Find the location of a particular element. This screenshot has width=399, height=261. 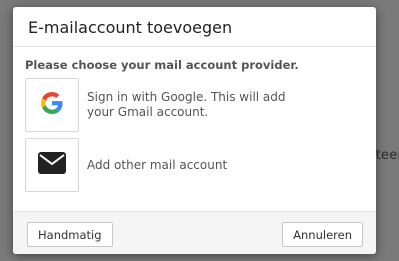

other-mail-option-label: Add other mail account is located at coordinates (157, 164).